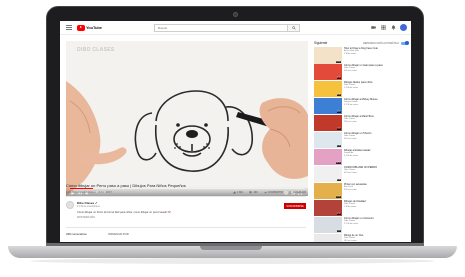 The width and height of the screenshot is (465, 277). Describe the element at coordinates (328, 55) in the screenshot. I see `video-thumbnail: 12:04` at that location.